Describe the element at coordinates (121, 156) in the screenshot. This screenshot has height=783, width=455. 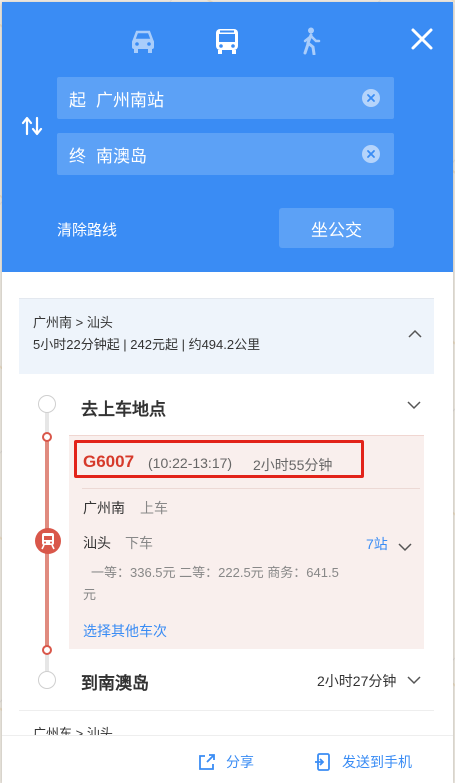
I see `end-value: 南澳岛` at that location.